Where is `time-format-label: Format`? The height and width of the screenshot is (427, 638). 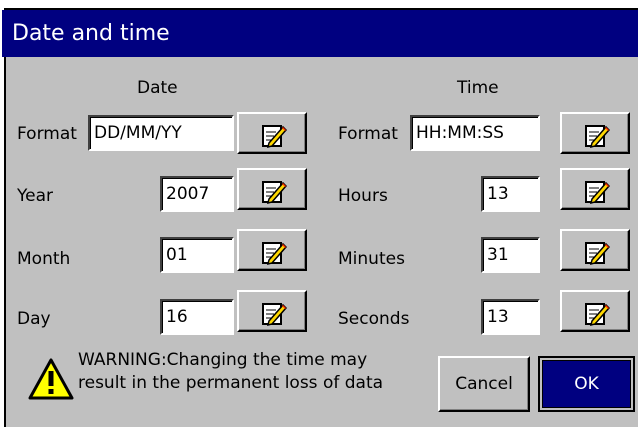
time-format-label: Format is located at coordinates (368, 134).